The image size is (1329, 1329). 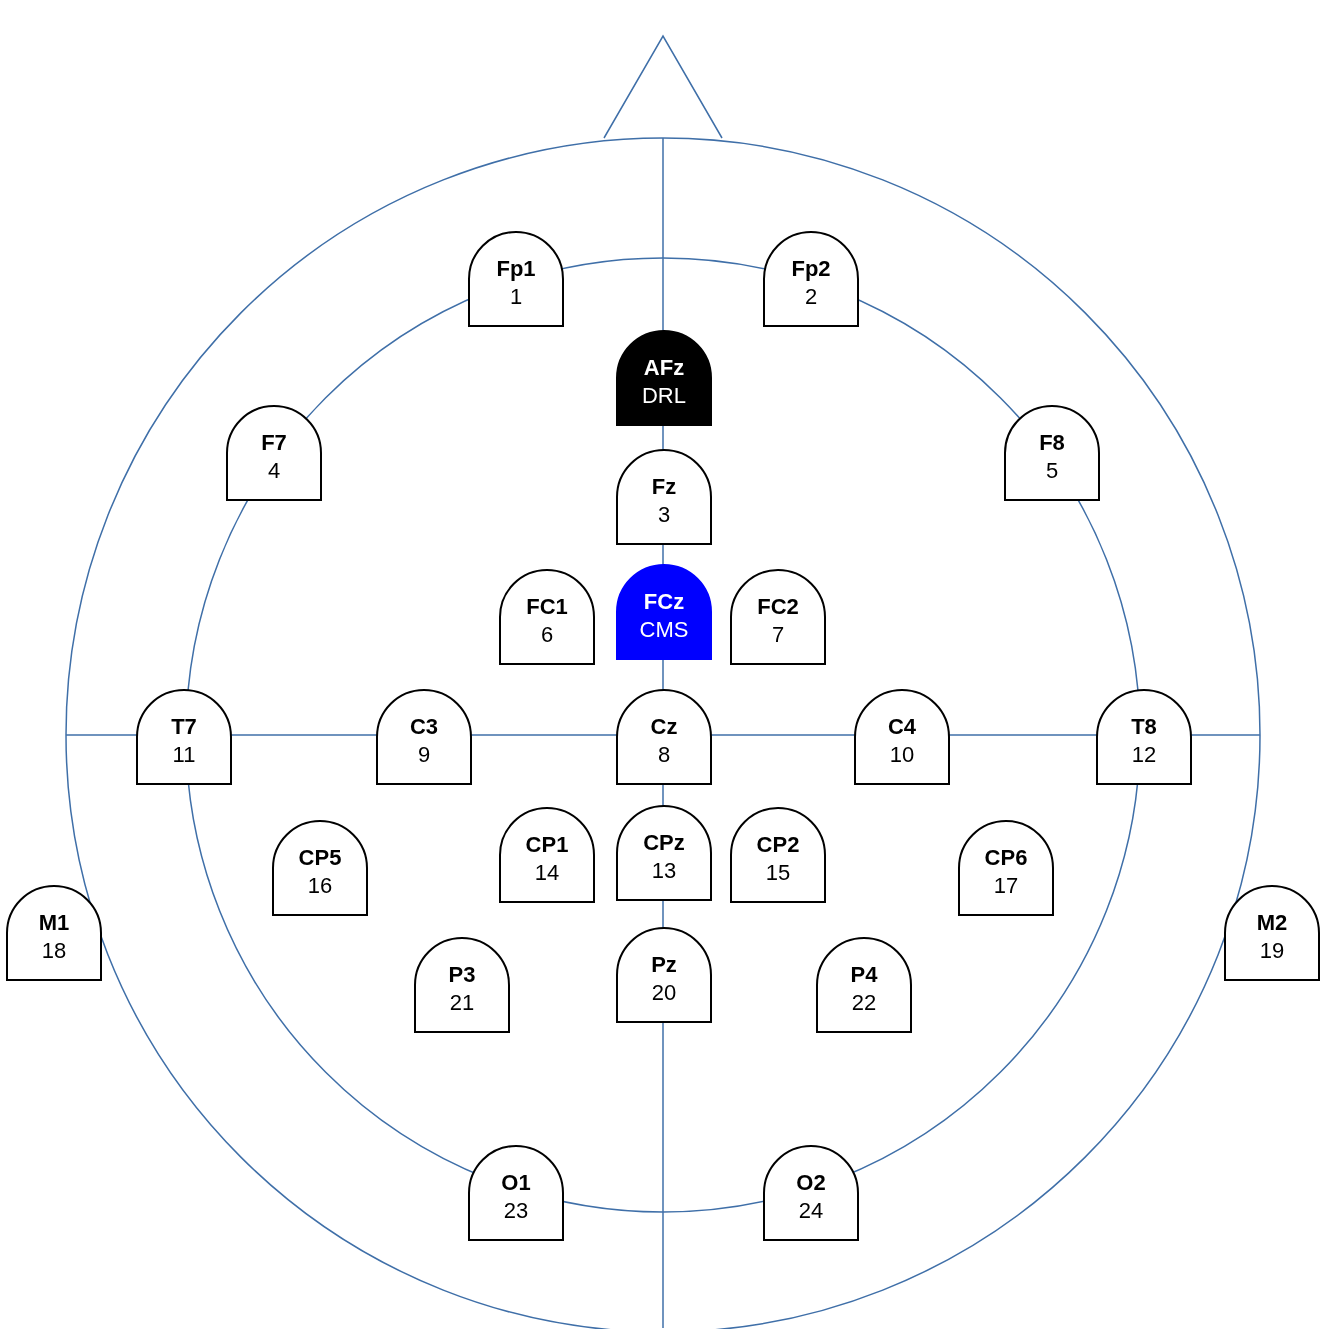 What do you see at coordinates (664, 368) in the screenshot?
I see `electrode-name: AFz` at bounding box center [664, 368].